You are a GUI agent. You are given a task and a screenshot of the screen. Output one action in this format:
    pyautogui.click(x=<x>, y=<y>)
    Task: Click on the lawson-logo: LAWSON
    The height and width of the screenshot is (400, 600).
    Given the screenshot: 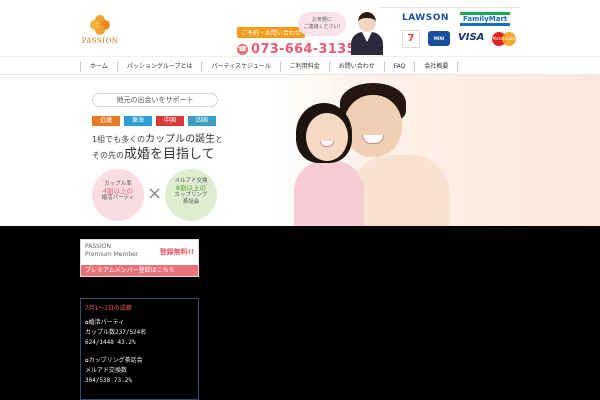 What is the action you would take?
    pyautogui.click(x=425, y=18)
    